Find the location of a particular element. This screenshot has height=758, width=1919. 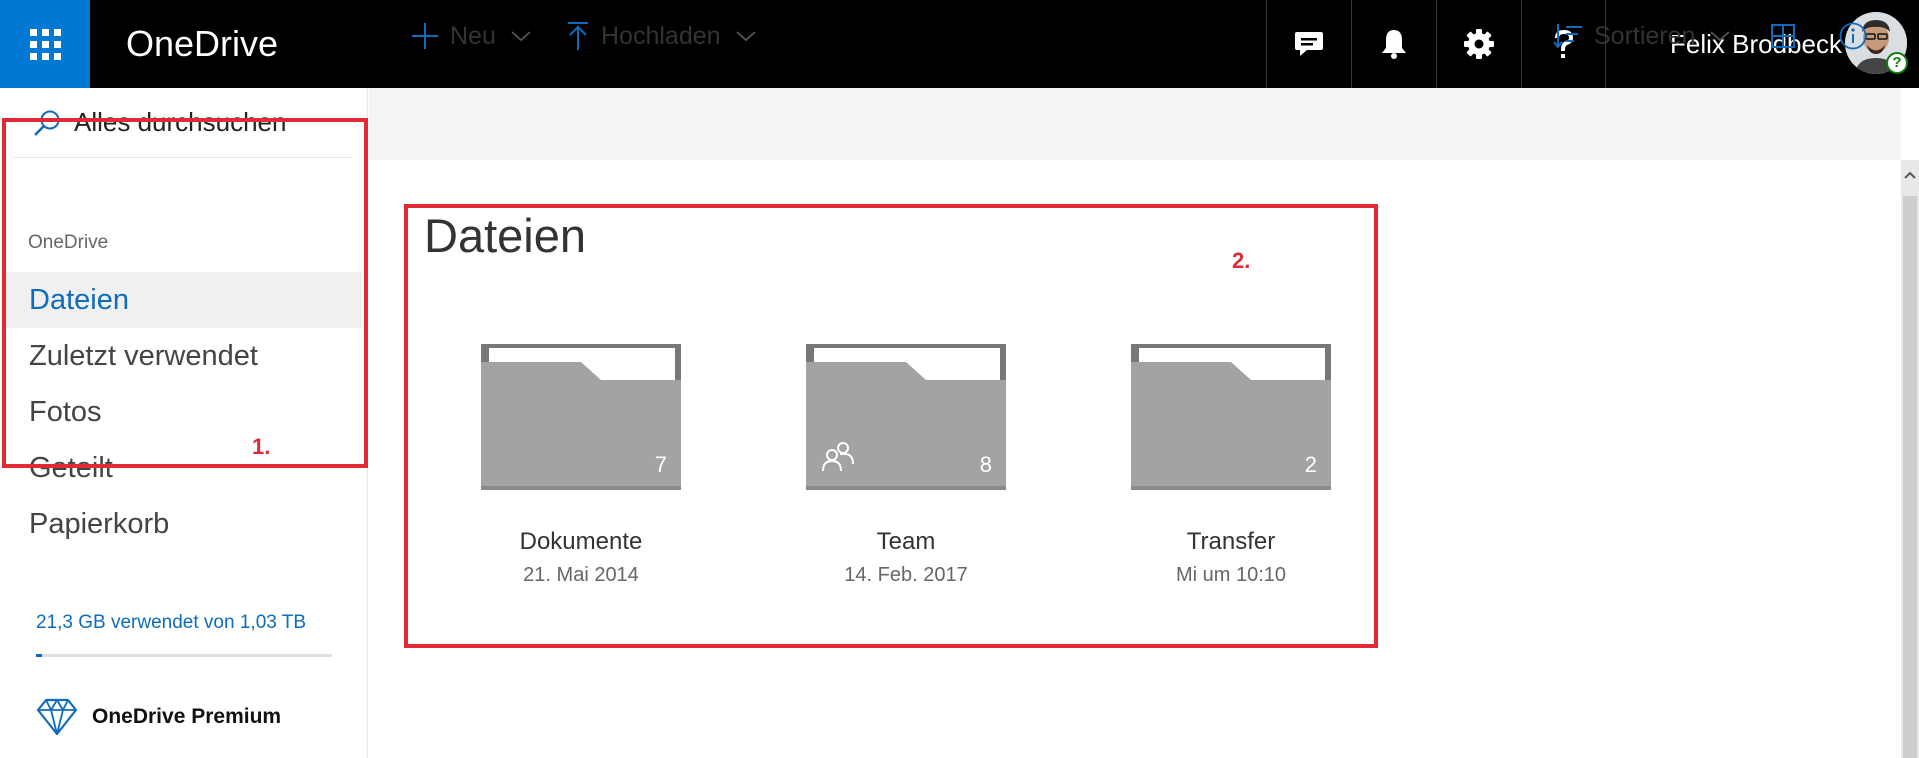

bell-icon is located at coordinates (1394, 44).